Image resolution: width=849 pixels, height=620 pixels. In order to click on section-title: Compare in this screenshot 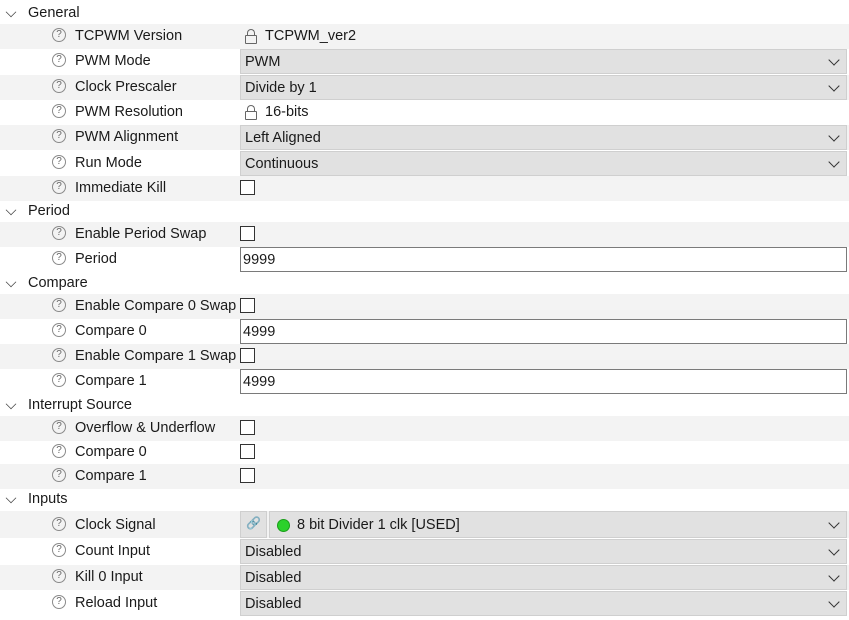, I will do `click(58, 283)`.